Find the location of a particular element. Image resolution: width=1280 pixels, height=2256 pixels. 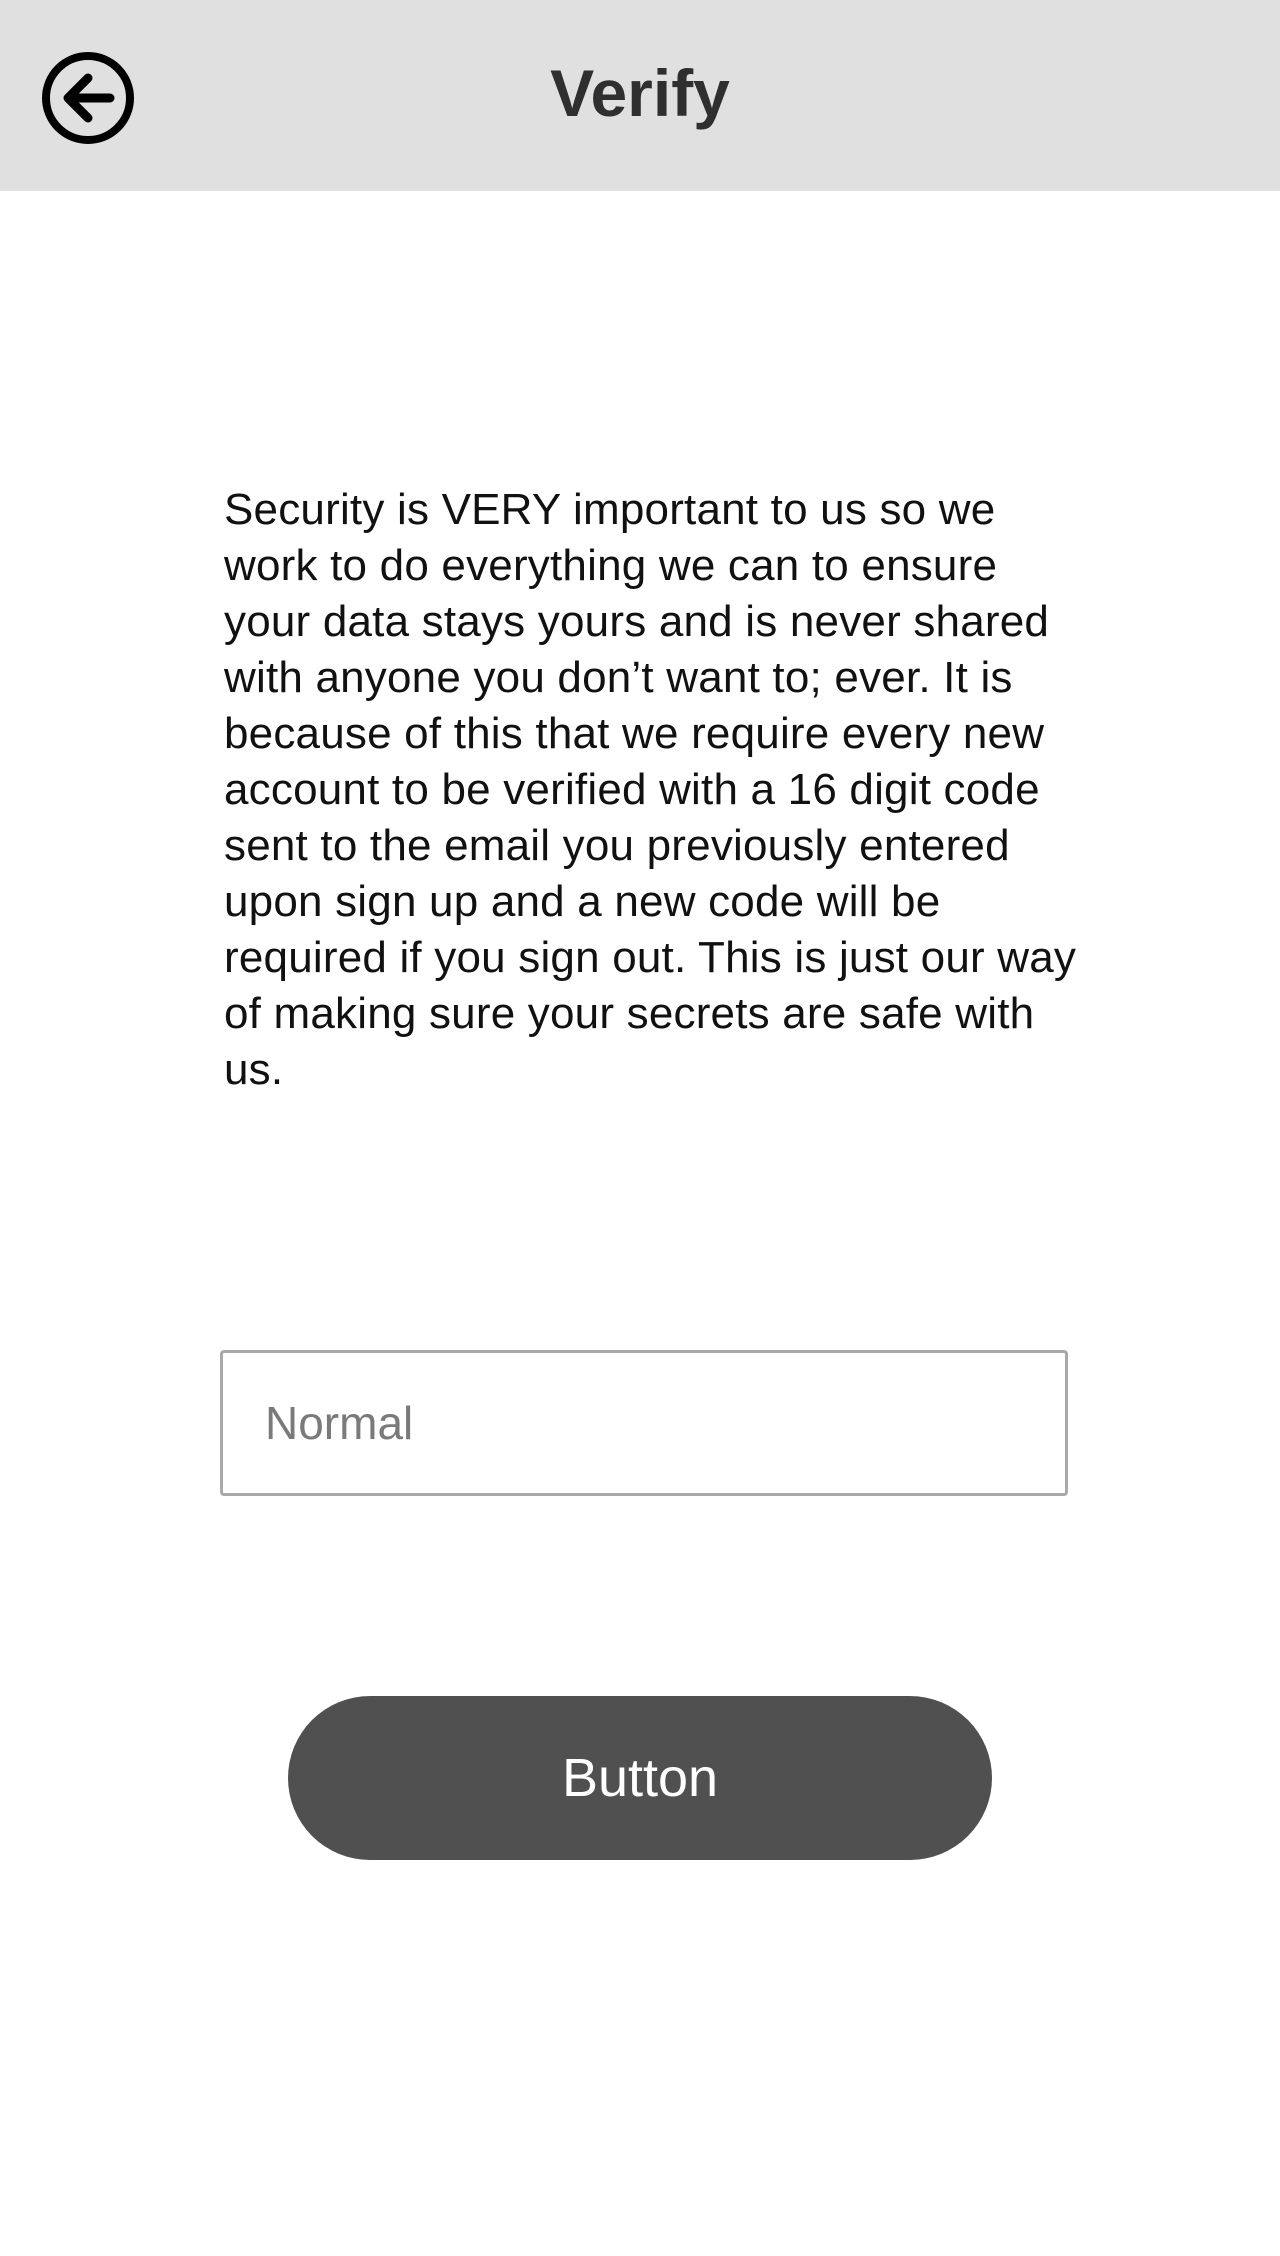

page-title: Verify is located at coordinates (640, 93).